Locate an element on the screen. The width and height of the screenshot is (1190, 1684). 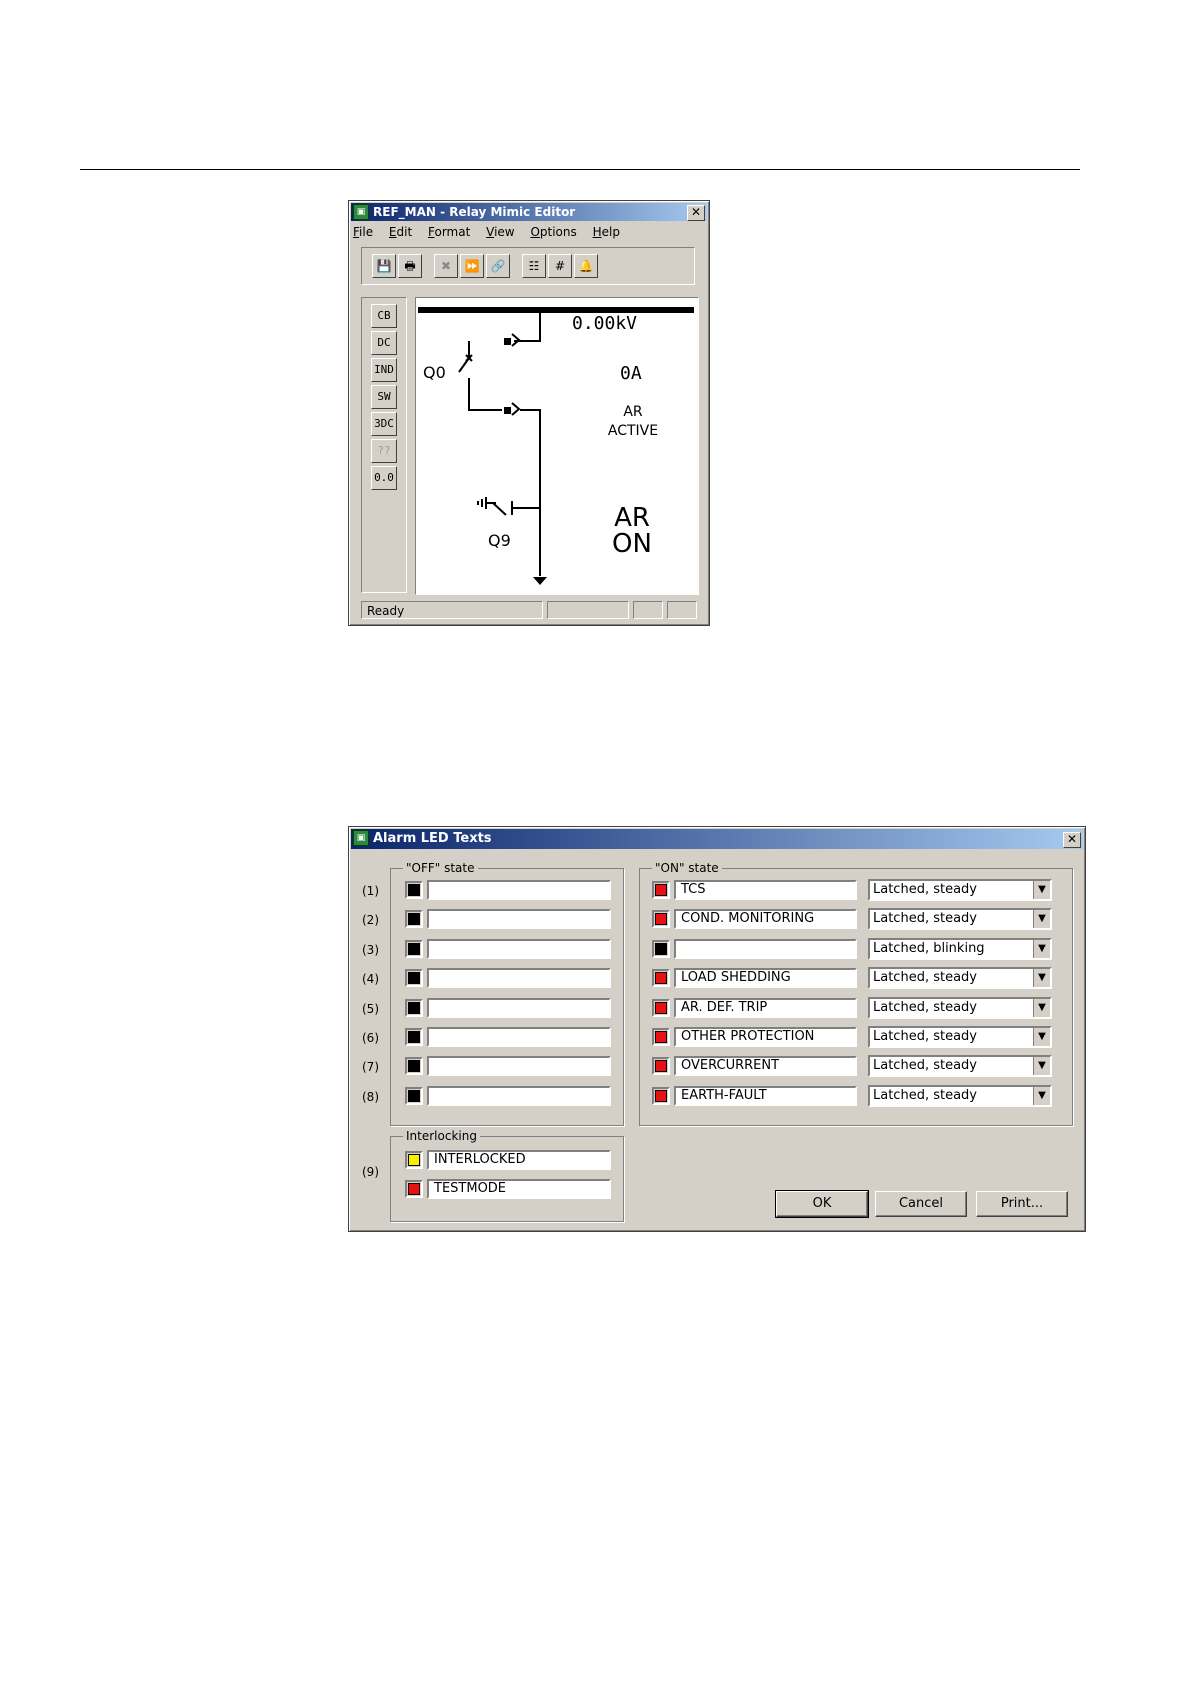
forward-icon: ⏩ is located at coordinates (472, 266).